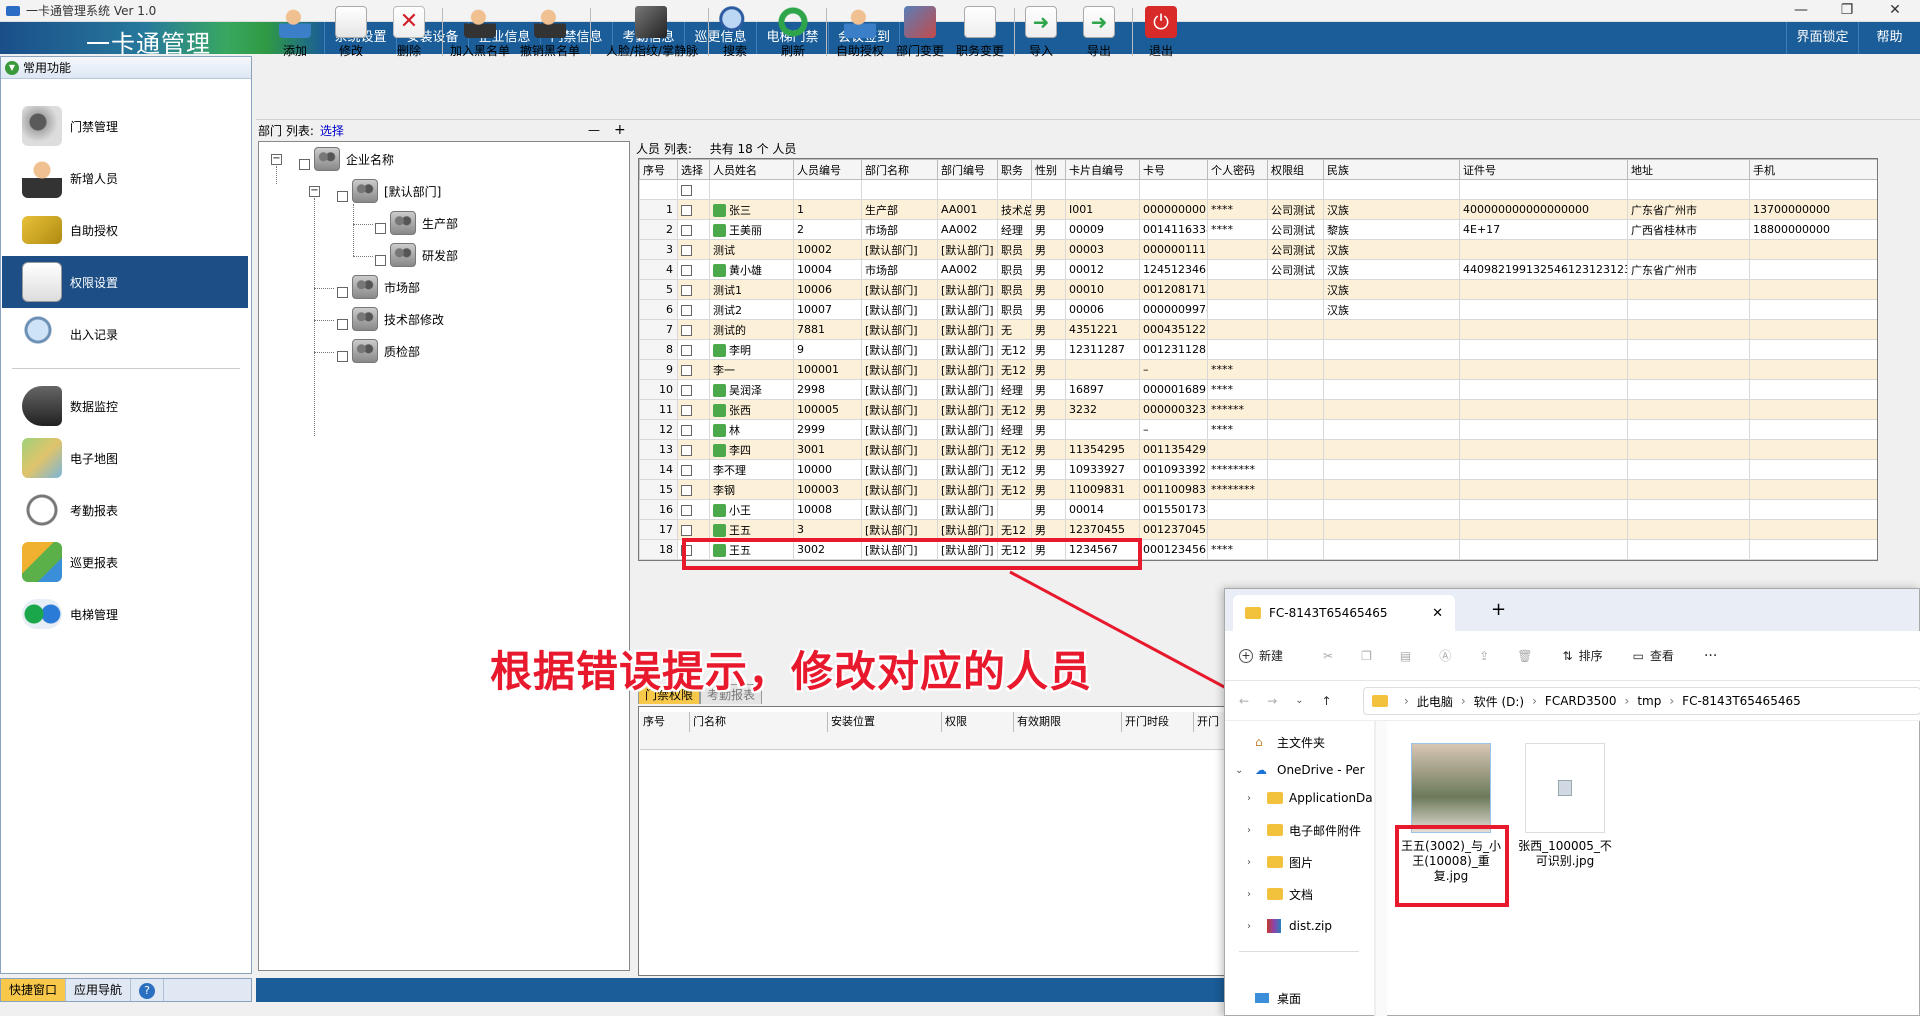 Image resolution: width=1920 pixels, height=1016 pixels. What do you see at coordinates (1499, 701) in the screenshot?
I see `breadcrumb-item: 软件 (D:)` at bounding box center [1499, 701].